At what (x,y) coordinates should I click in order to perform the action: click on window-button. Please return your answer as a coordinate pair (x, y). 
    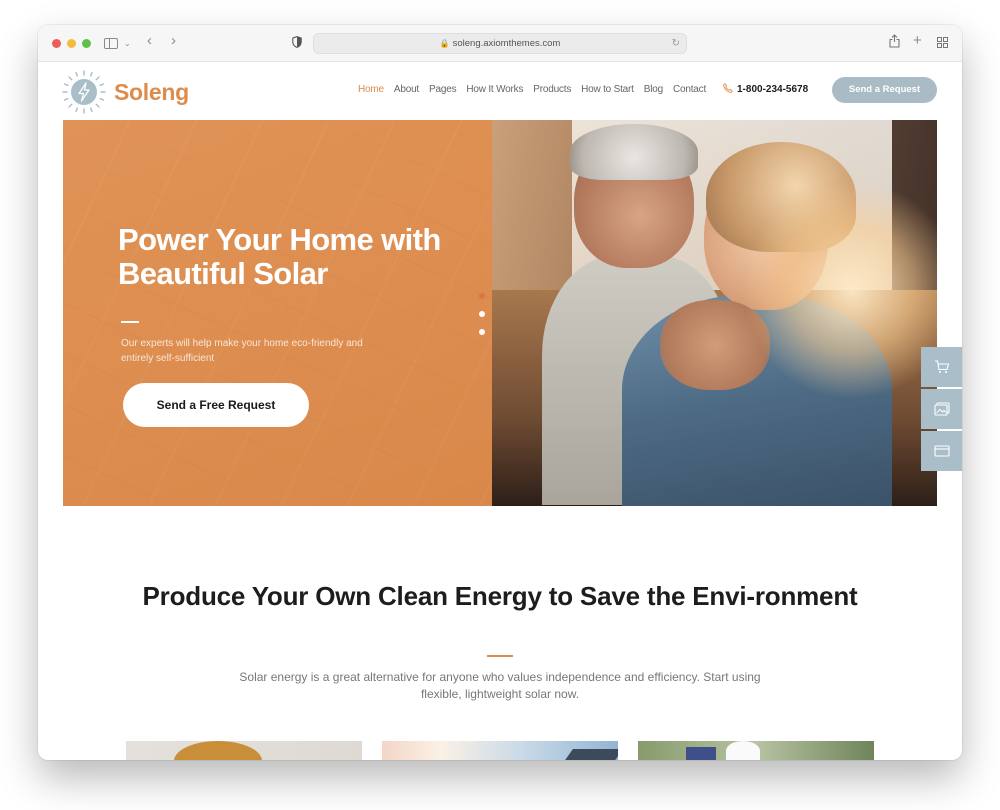
    Looking at the image, I should click on (941, 451).